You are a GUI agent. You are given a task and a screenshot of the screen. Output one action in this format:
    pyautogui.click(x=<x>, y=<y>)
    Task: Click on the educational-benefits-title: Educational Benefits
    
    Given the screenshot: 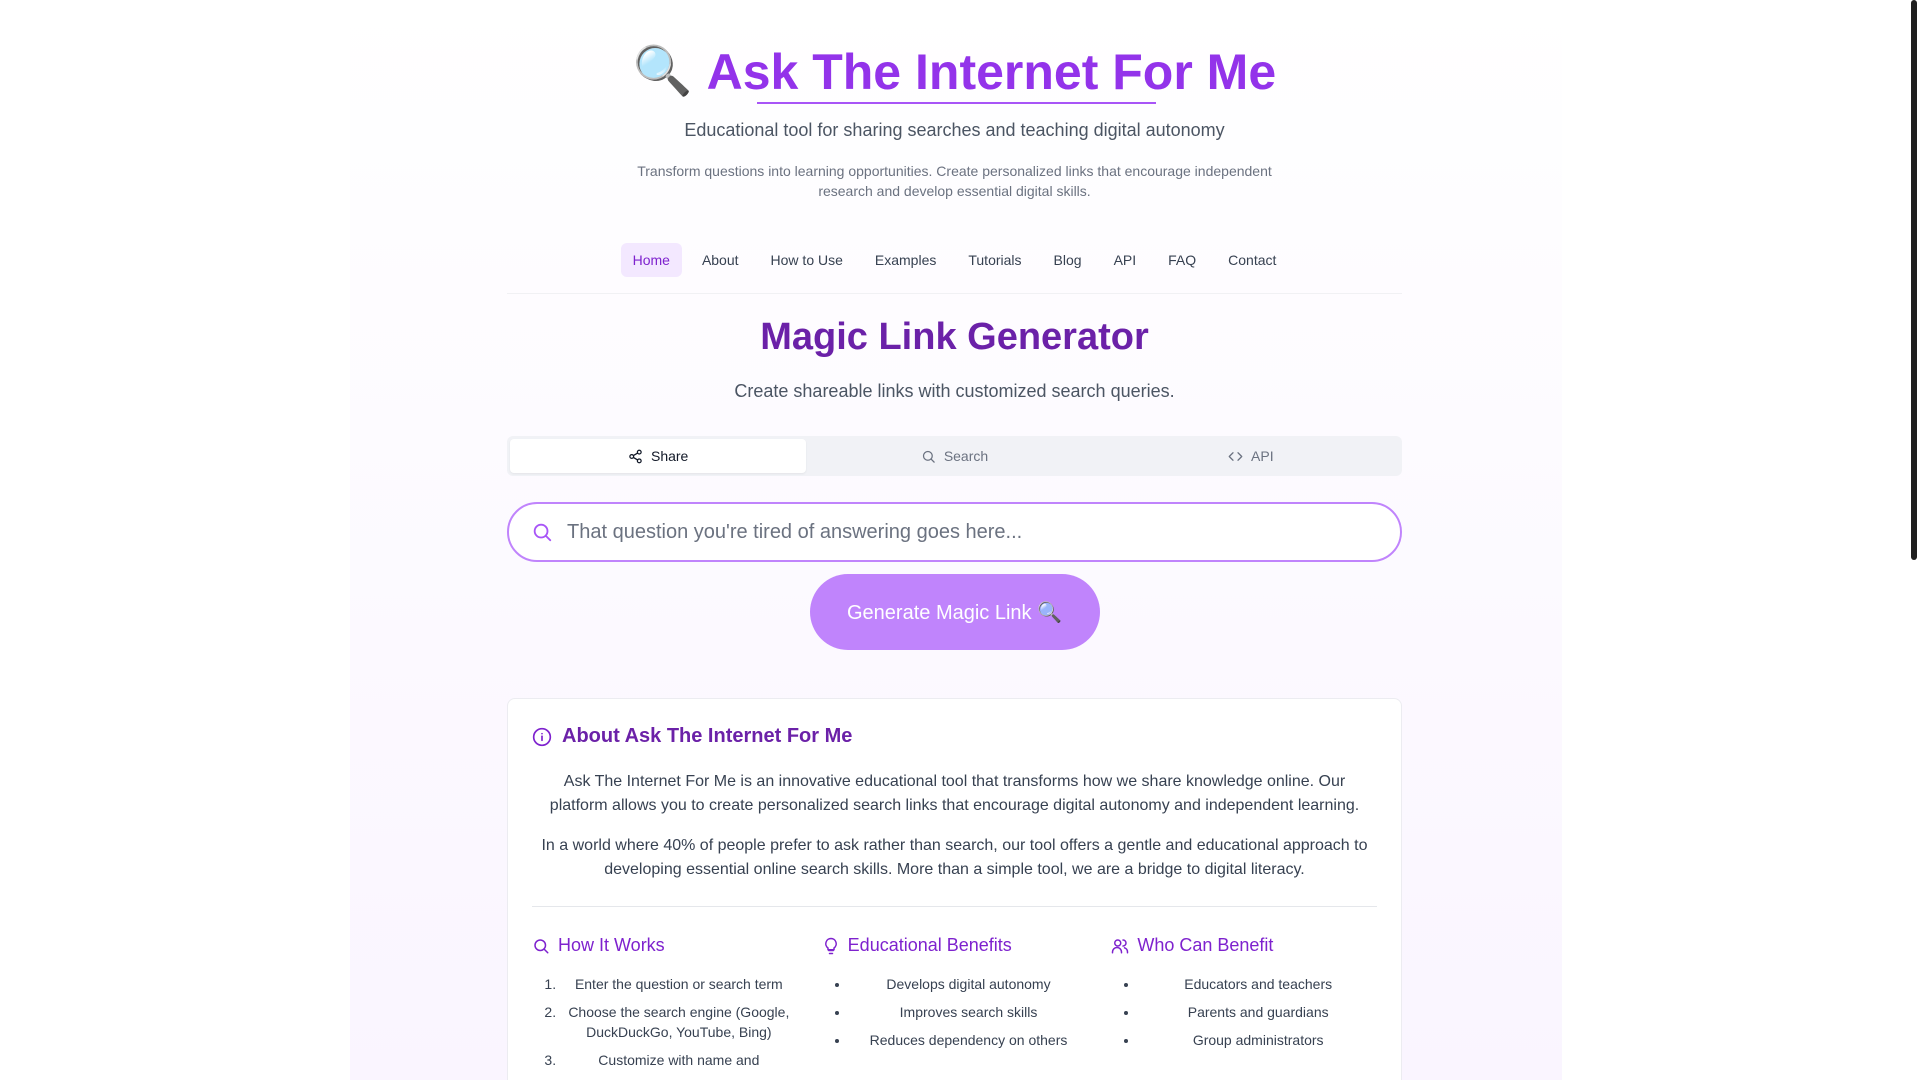 What is the action you would take?
    pyautogui.click(x=929, y=945)
    